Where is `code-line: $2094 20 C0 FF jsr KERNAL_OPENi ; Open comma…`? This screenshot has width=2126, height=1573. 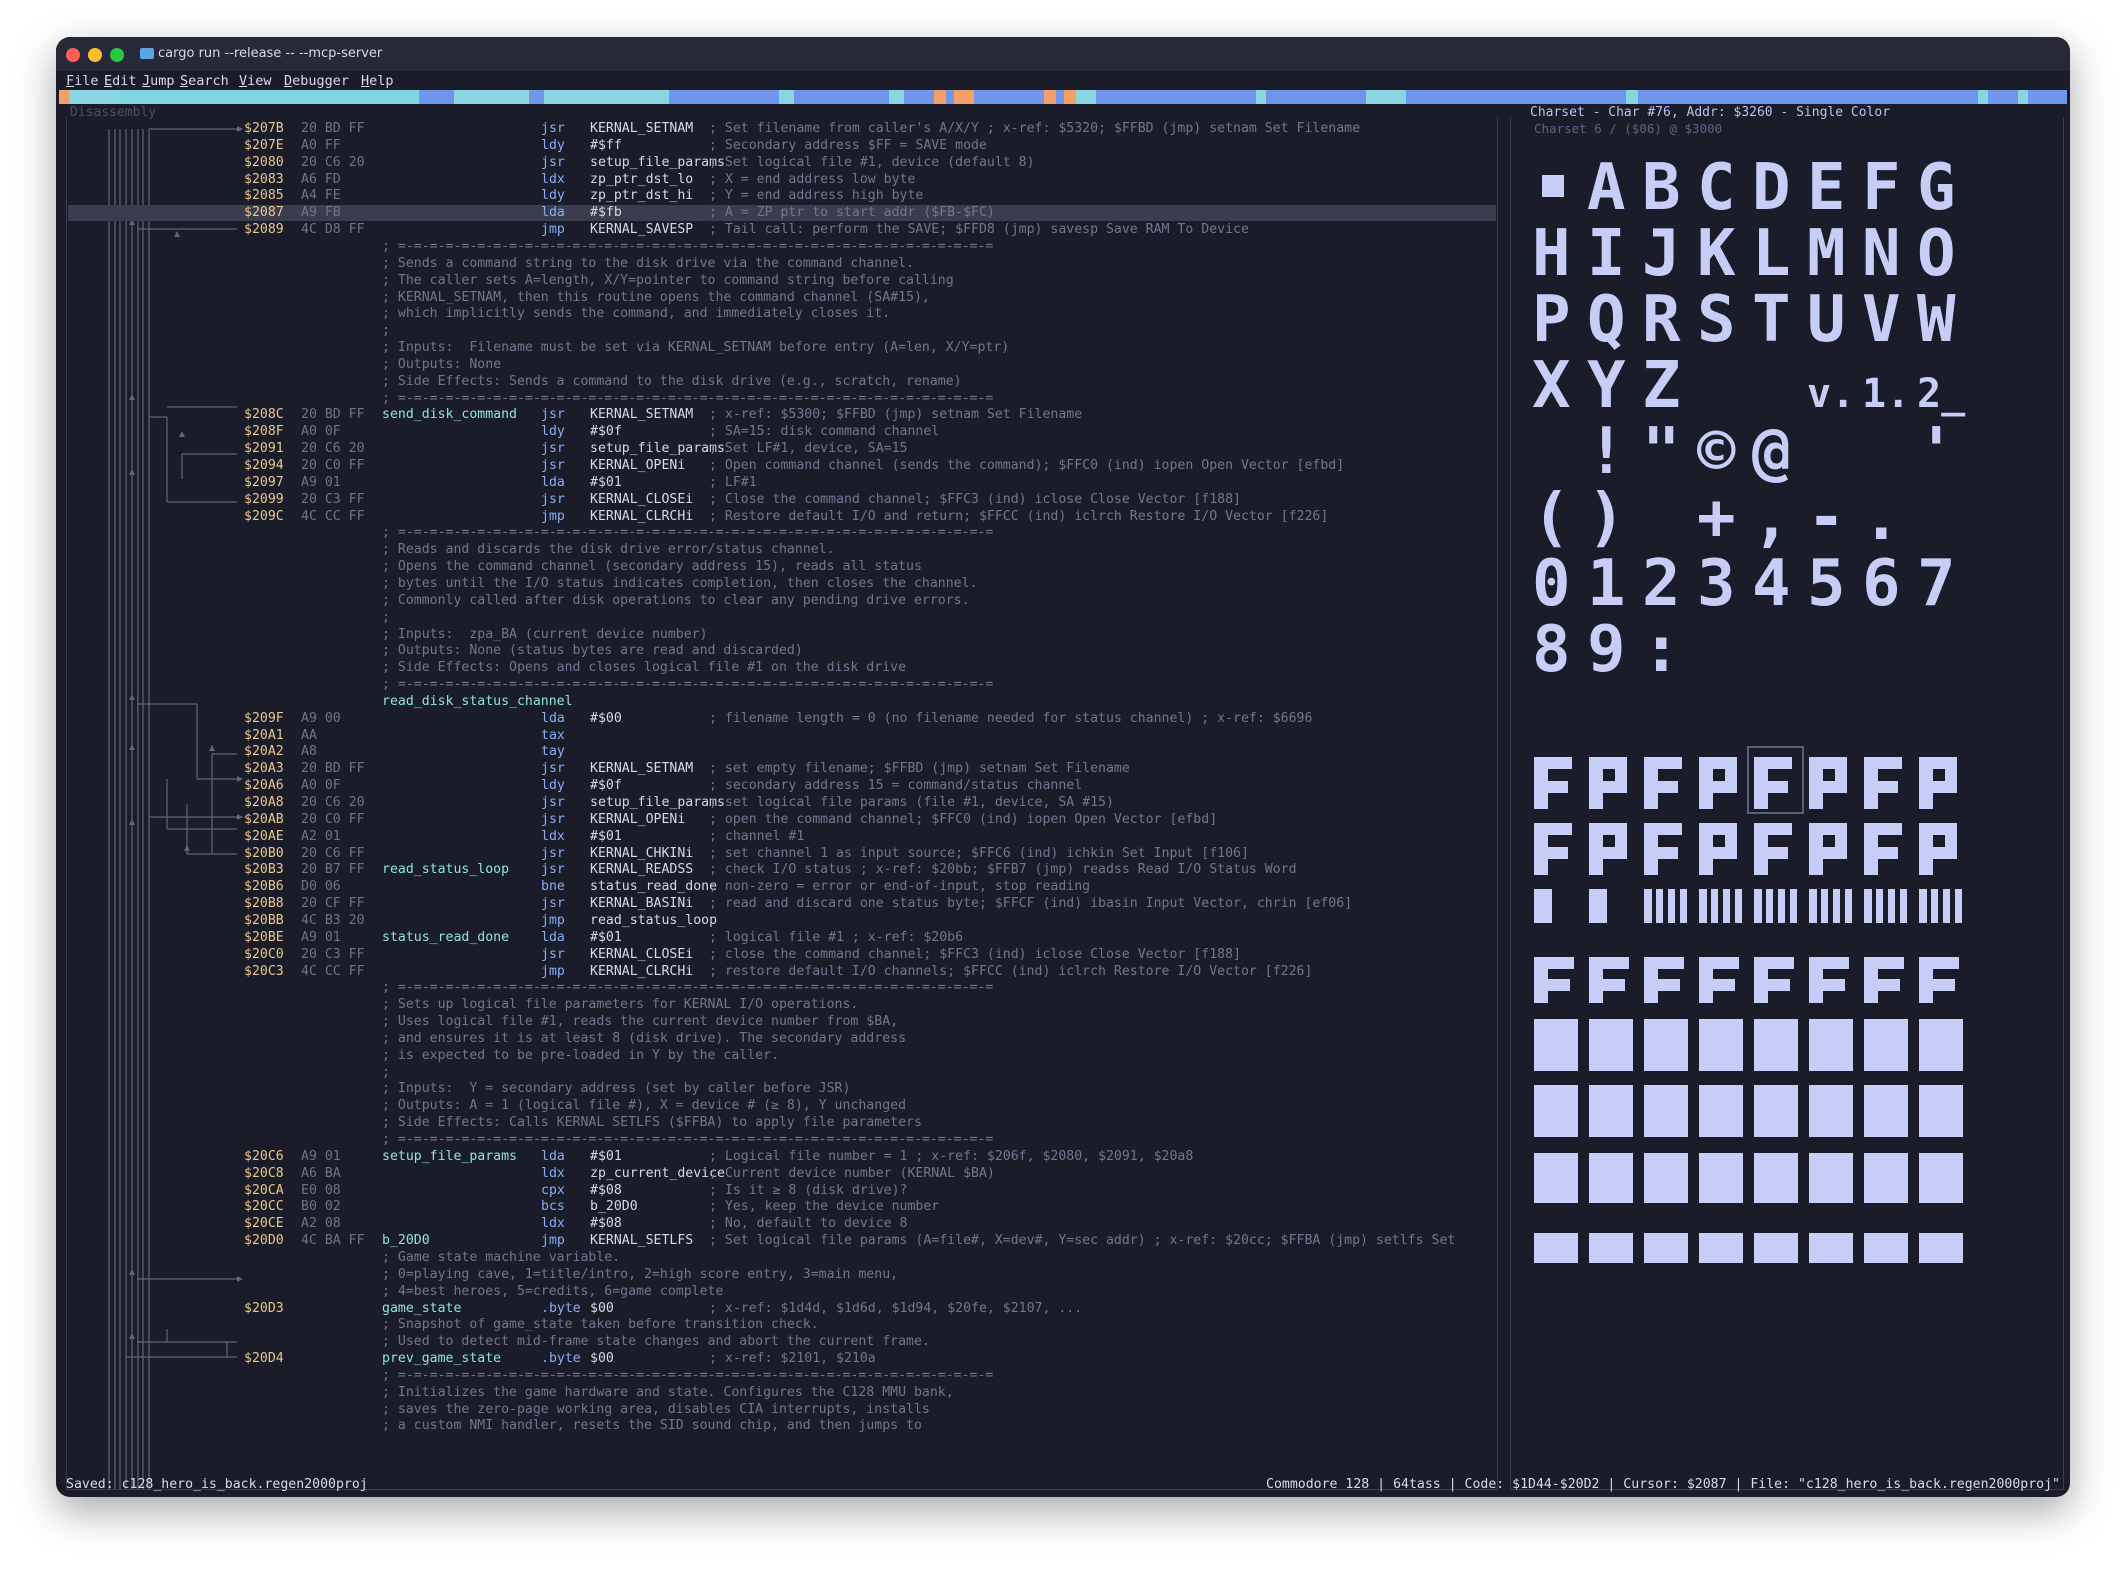 code-line: $2094 20 C0 FF jsr KERNAL_OPENi ; Open comma… is located at coordinates (781, 466).